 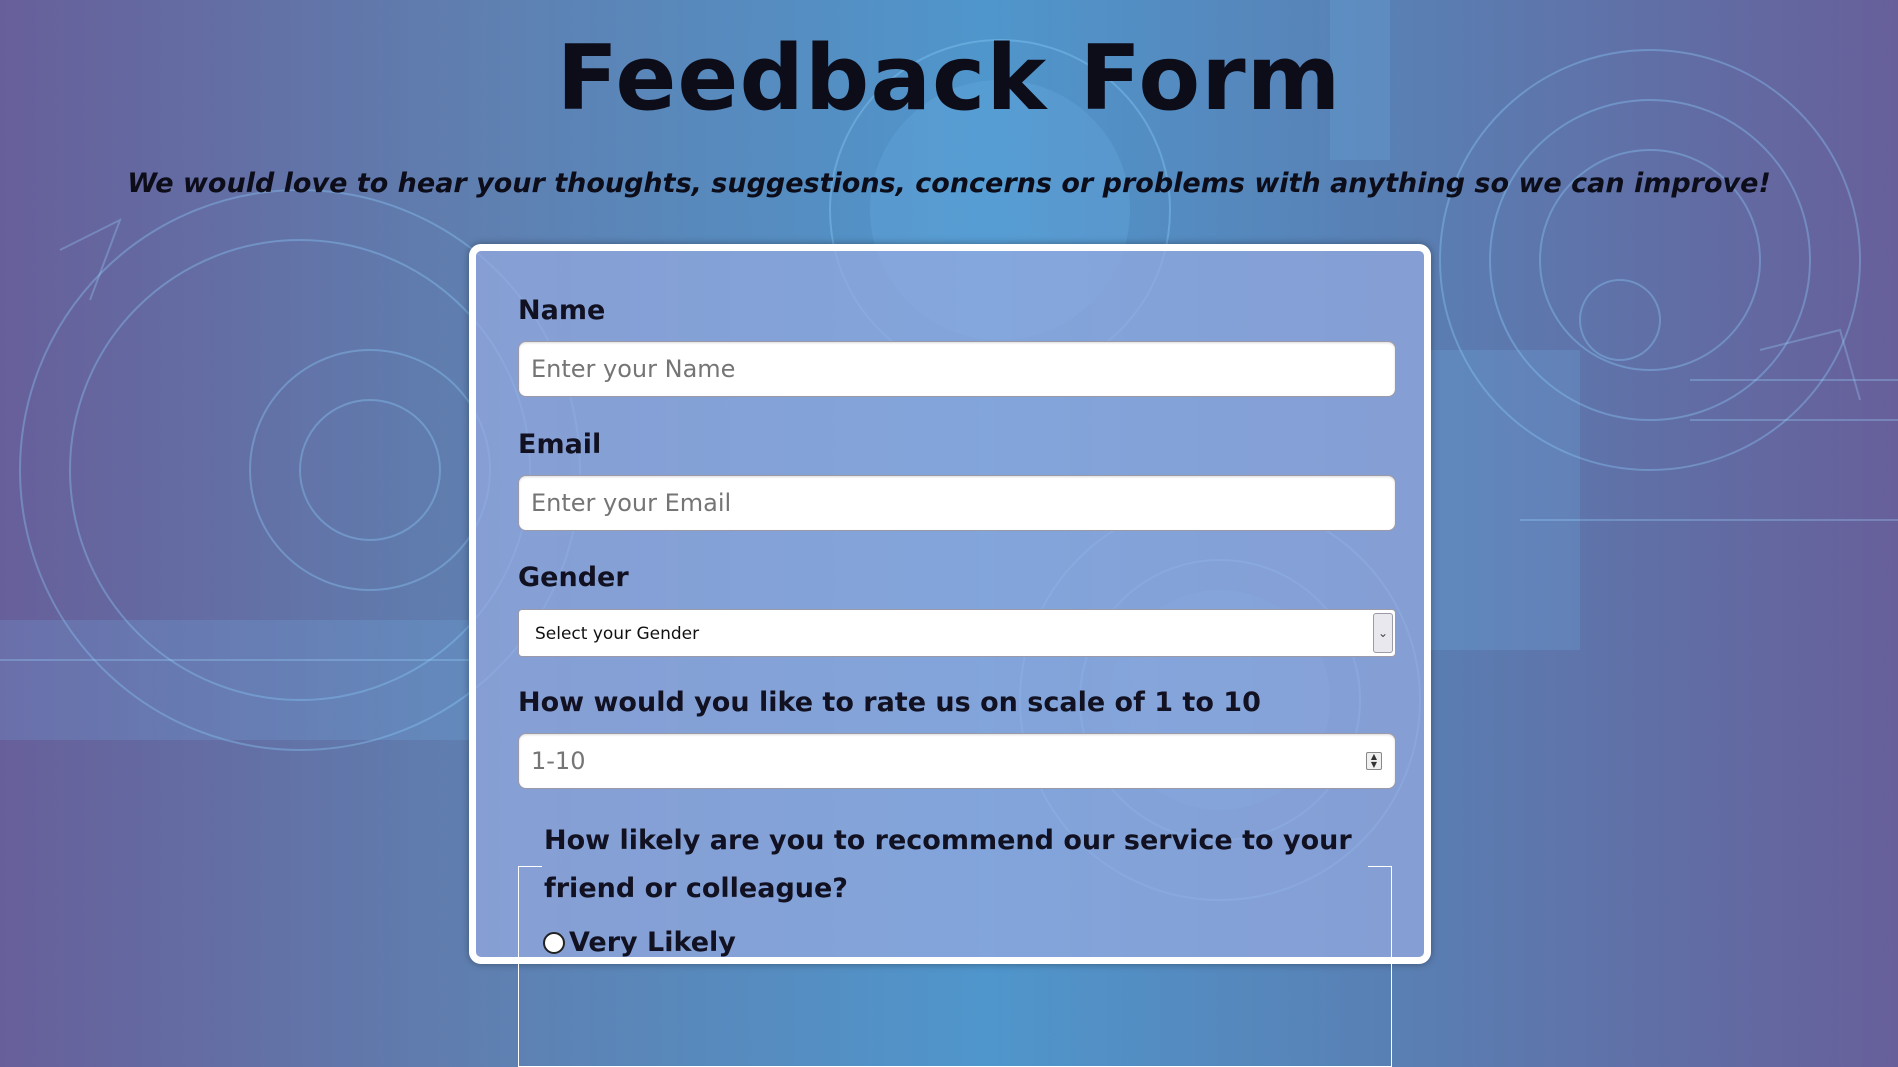 What do you see at coordinates (949, 78) in the screenshot?
I see `page-title: Feedback Form` at bounding box center [949, 78].